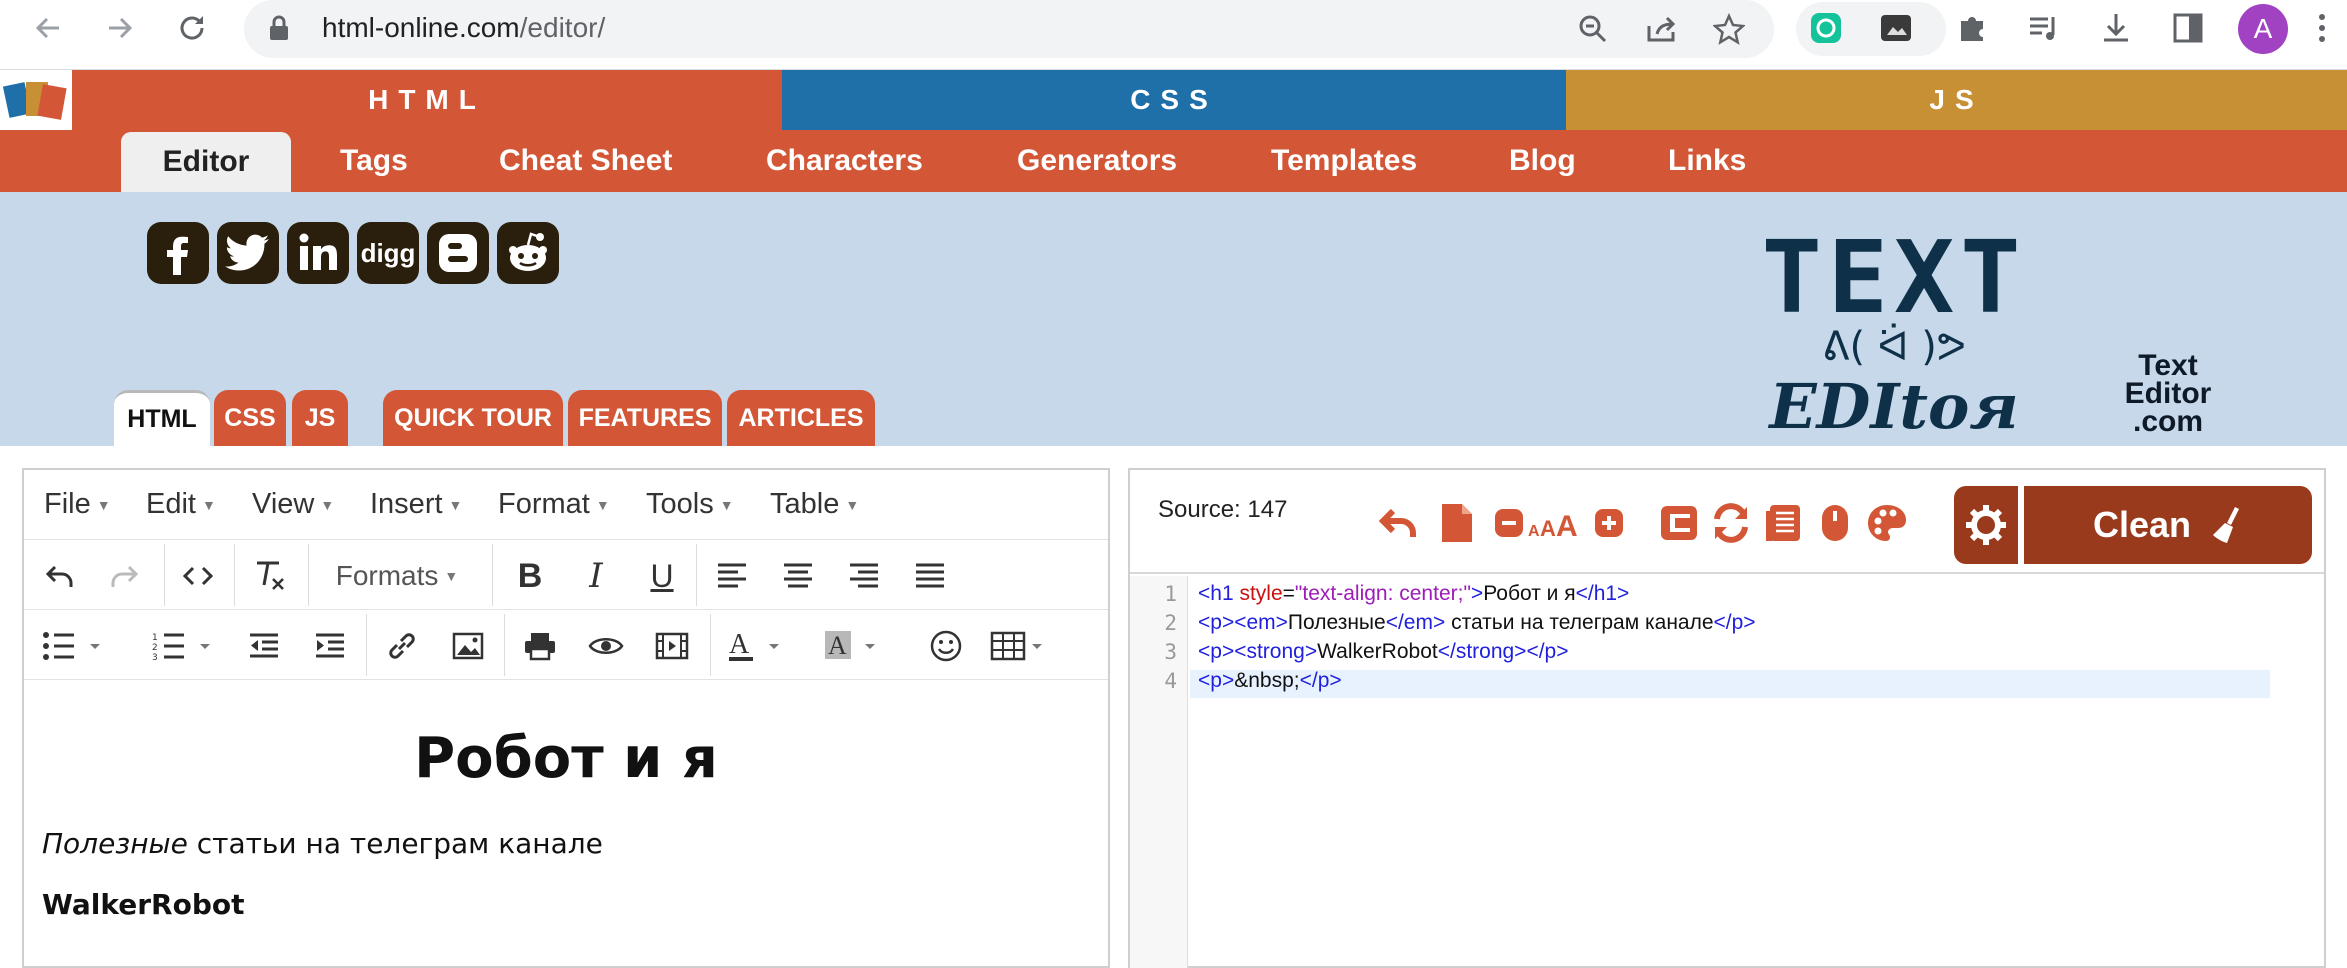 The width and height of the screenshot is (2347, 968). What do you see at coordinates (1457, 523) in the screenshot?
I see `new-document-icon` at bounding box center [1457, 523].